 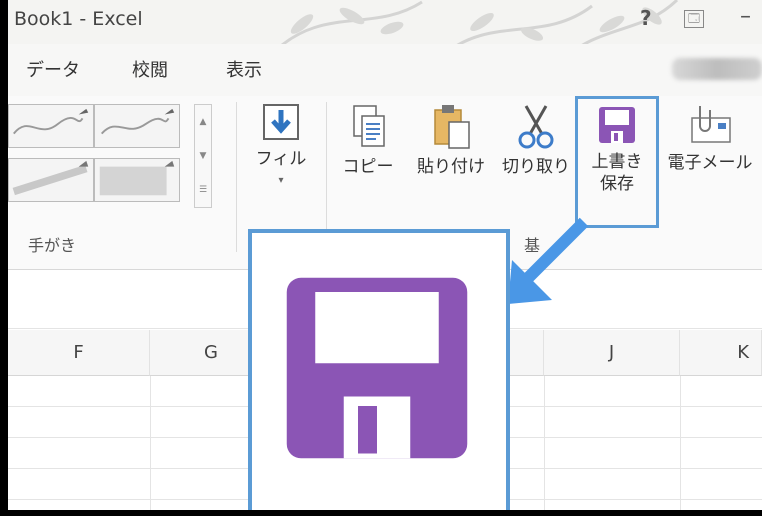 What do you see at coordinates (281, 147) in the screenshot?
I see `fill-button: フィル ▾` at bounding box center [281, 147].